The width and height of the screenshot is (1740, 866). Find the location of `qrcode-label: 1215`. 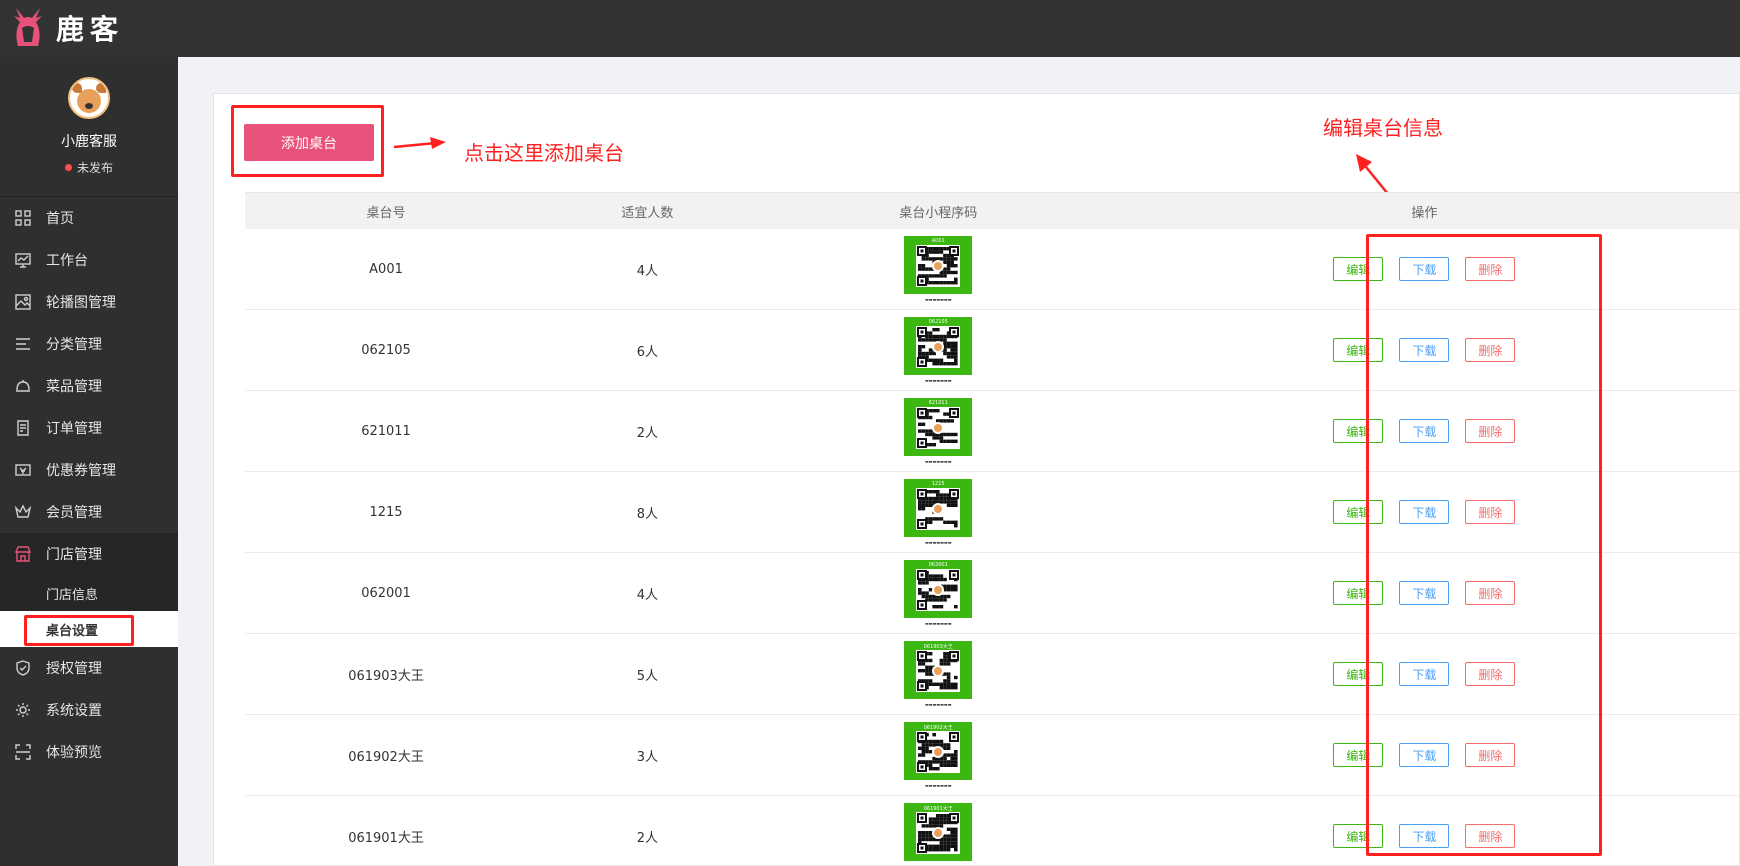

qrcode-label: 1215 is located at coordinates (938, 484).